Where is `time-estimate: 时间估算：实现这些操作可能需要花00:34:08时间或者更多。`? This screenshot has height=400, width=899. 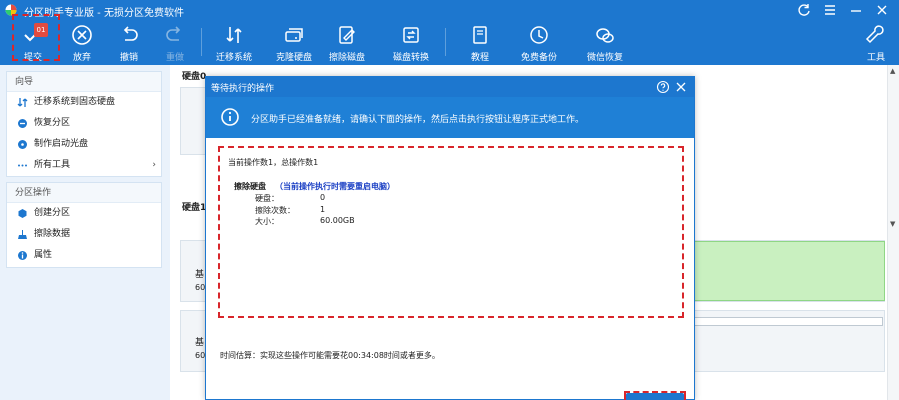
time-estimate: 时间估算：实现这些操作可能需要花00:34:08时间或者更多。 is located at coordinates (330, 355).